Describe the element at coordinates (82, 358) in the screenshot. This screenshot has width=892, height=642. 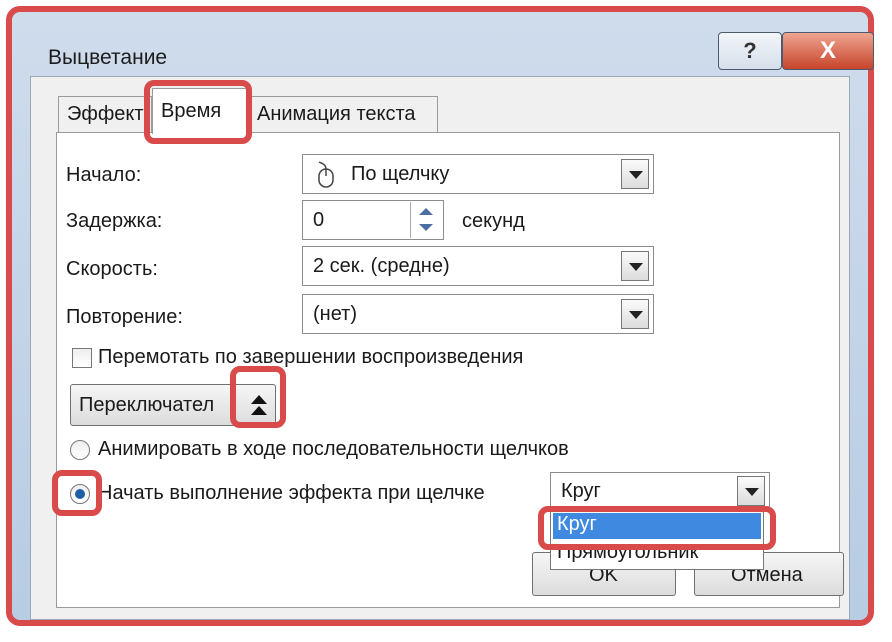
I see `rewind-checkbox` at that location.